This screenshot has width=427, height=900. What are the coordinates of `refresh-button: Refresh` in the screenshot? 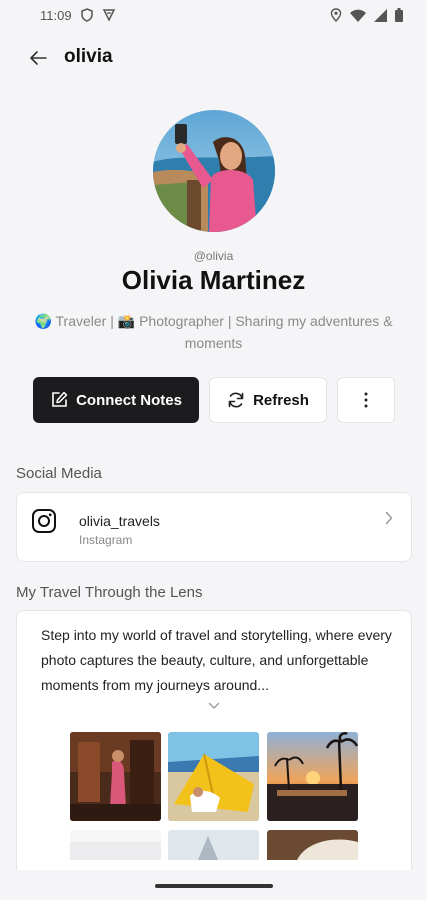 It's located at (268, 400).